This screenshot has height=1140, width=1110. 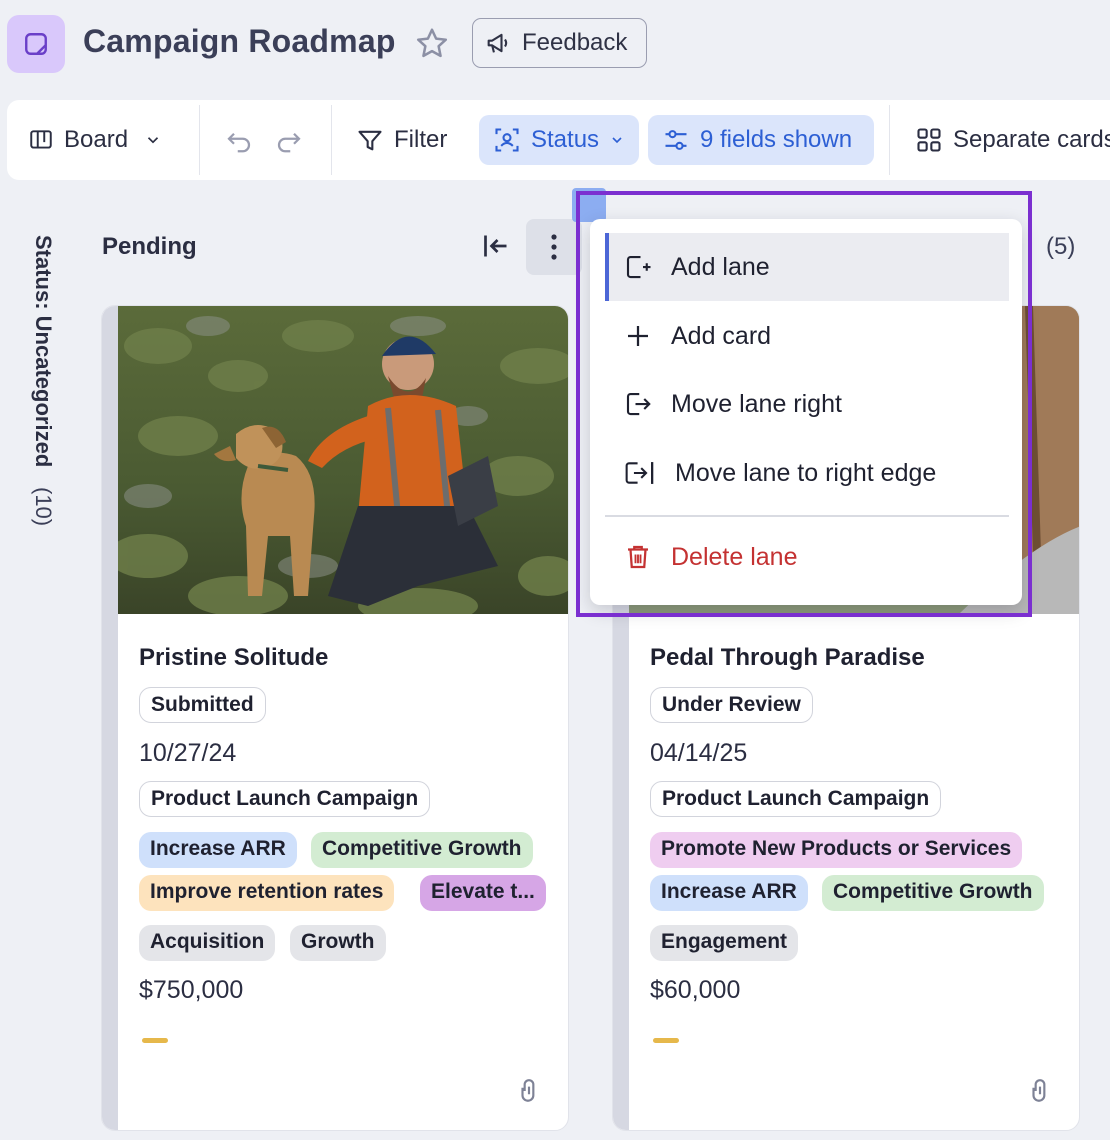 I want to click on filter-icon, so click(x=370, y=140).